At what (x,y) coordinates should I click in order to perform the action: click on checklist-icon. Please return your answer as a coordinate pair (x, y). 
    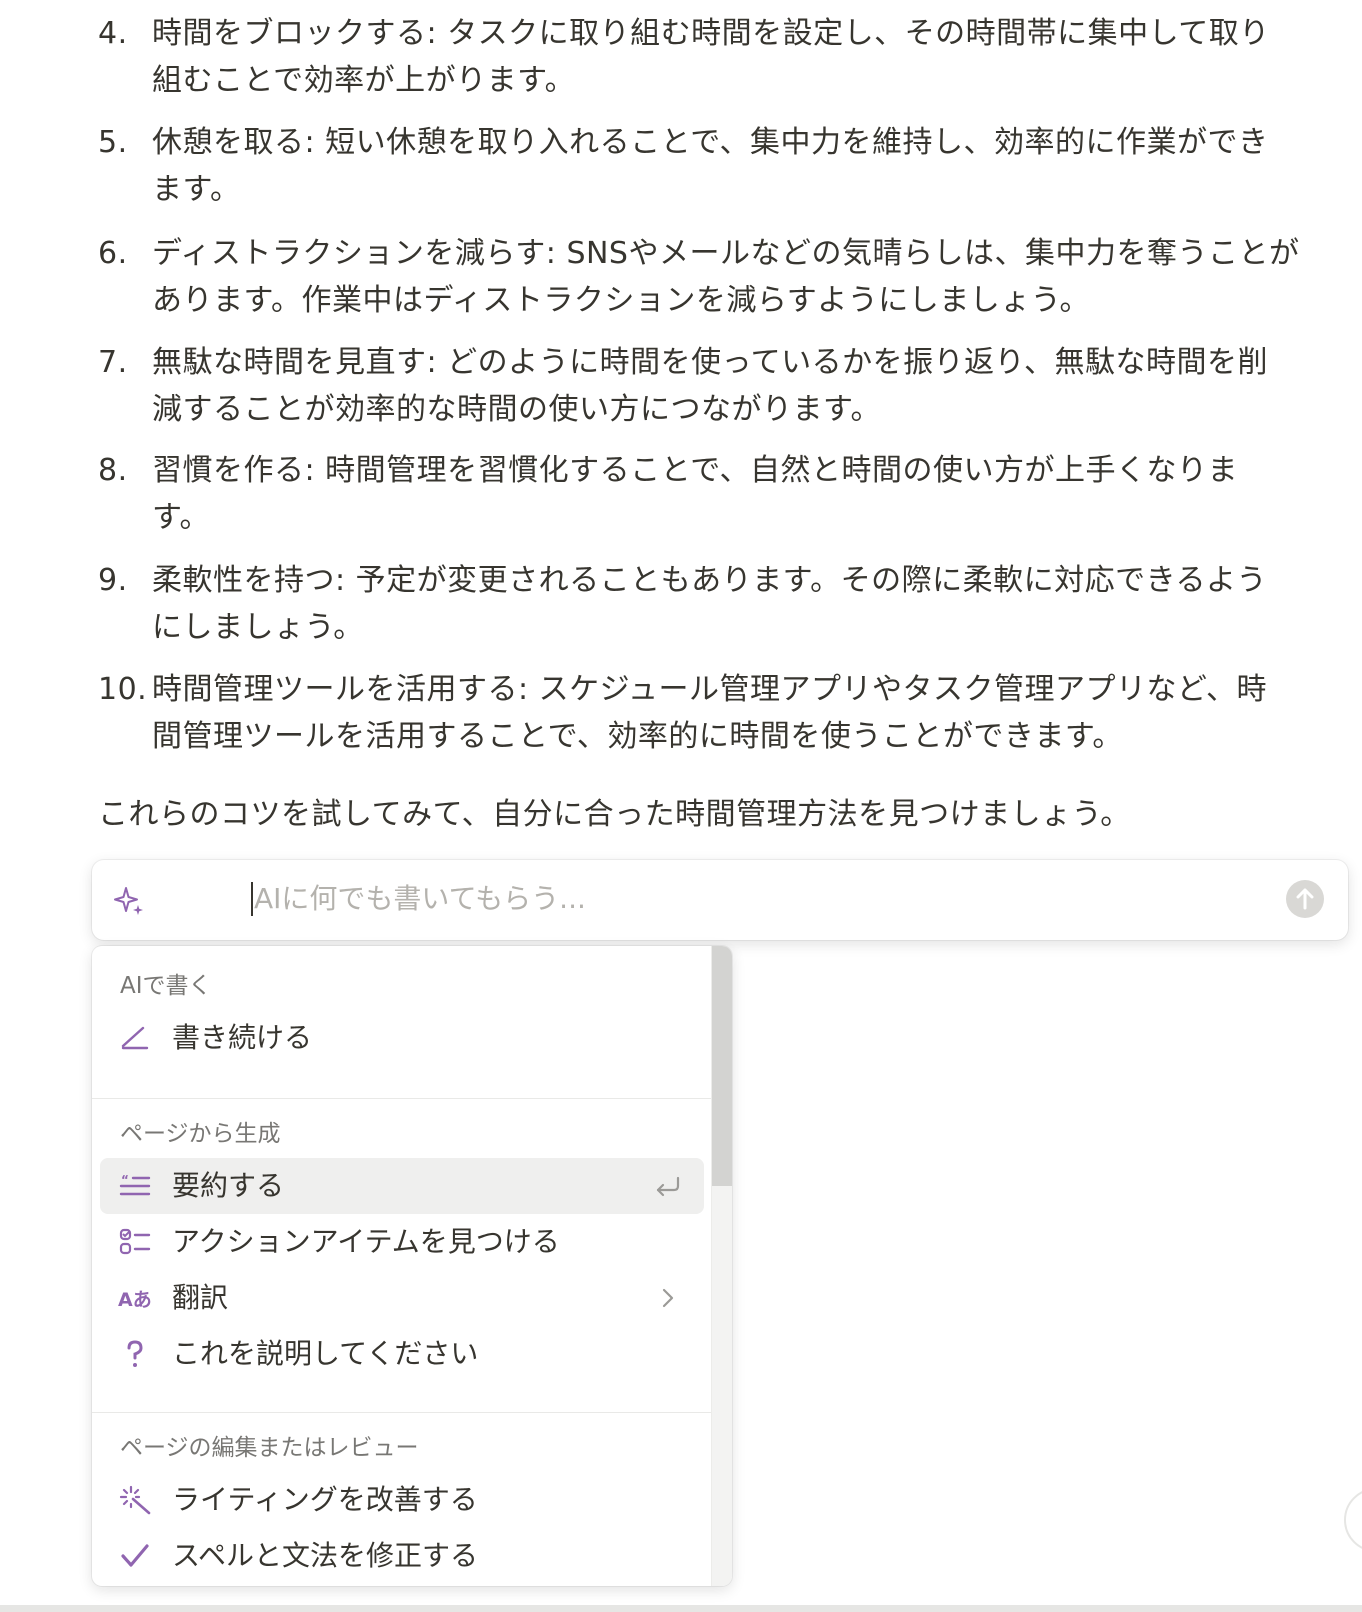
    Looking at the image, I should click on (135, 1242).